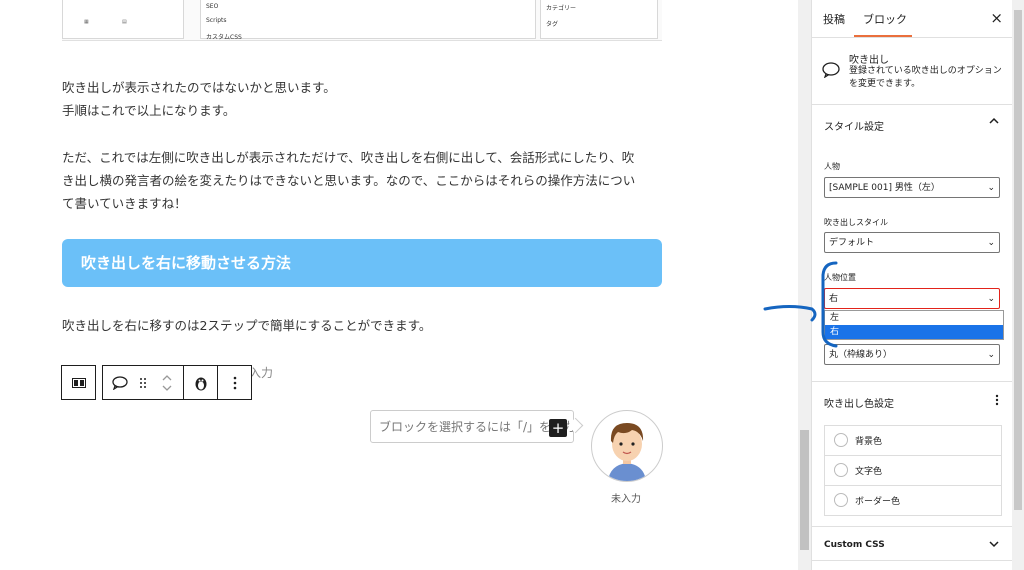 The image size is (1024, 570). I want to click on toolbar-group-block, so click(177, 382).